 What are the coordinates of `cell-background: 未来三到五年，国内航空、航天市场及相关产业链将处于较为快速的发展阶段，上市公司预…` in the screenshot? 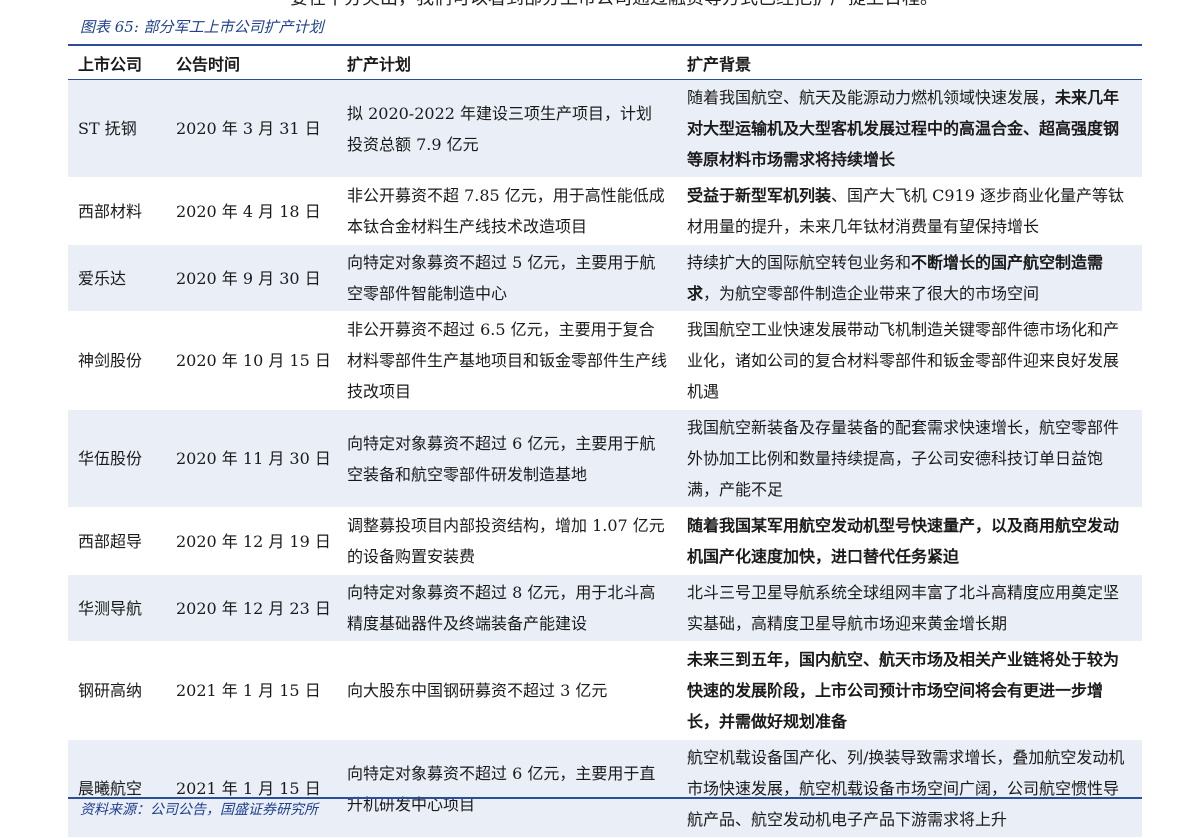 It's located at (909, 690).